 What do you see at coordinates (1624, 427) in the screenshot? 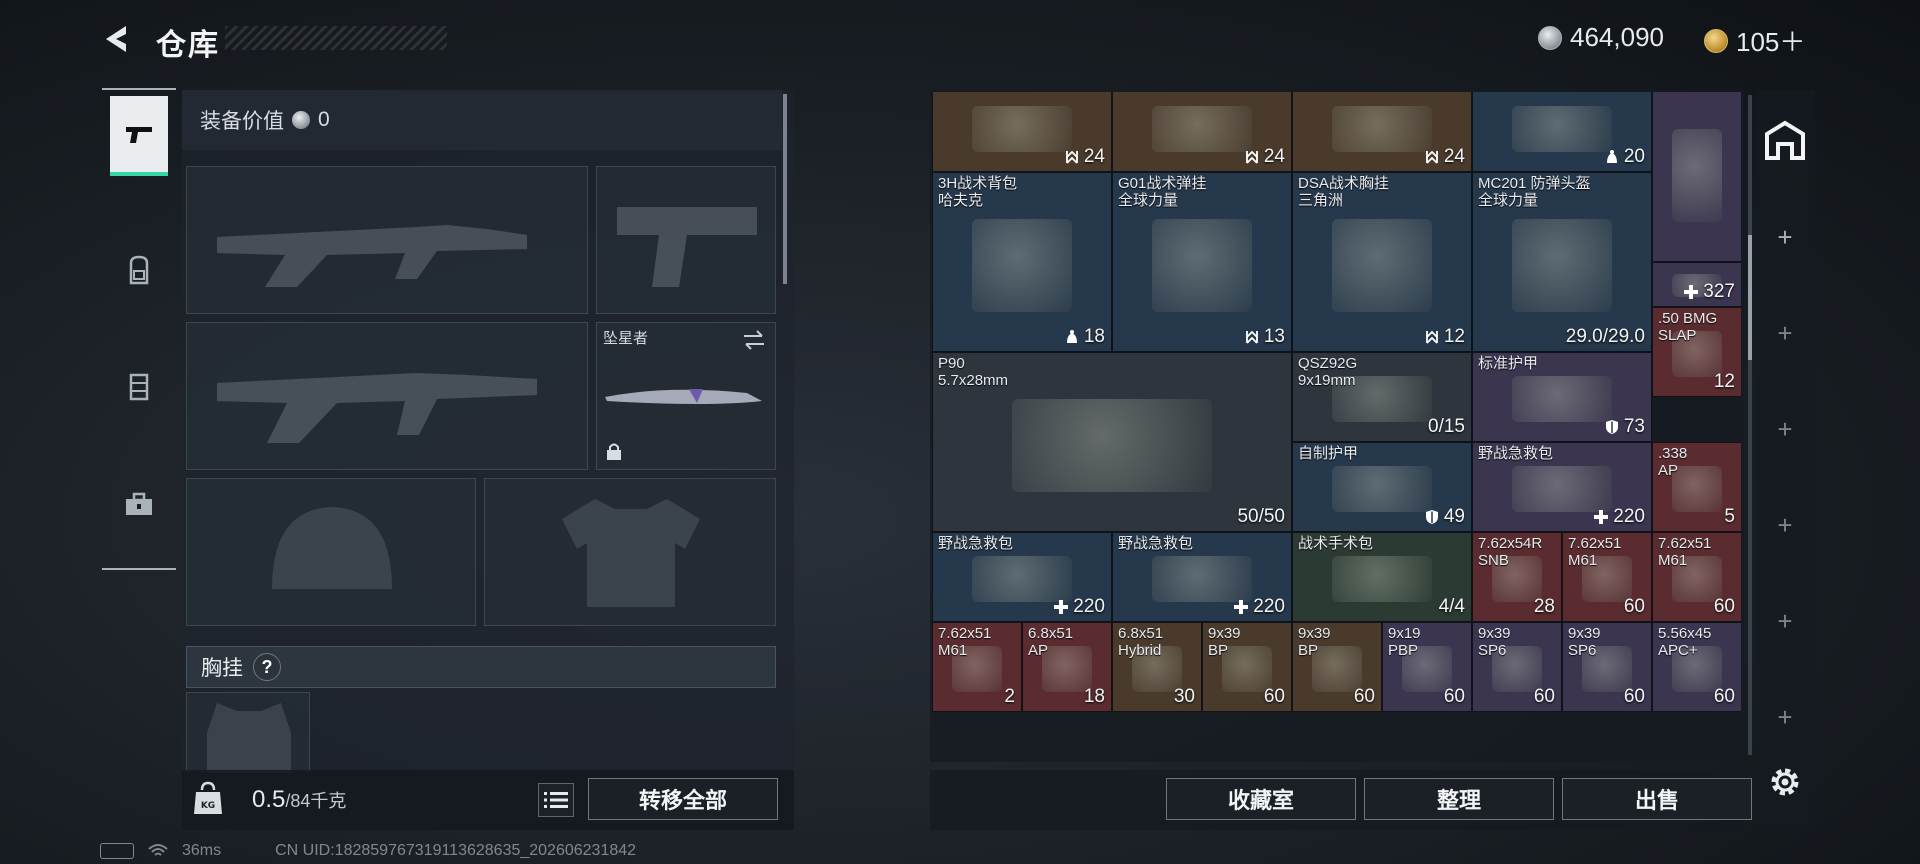
I see `item-count: 73` at bounding box center [1624, 427].